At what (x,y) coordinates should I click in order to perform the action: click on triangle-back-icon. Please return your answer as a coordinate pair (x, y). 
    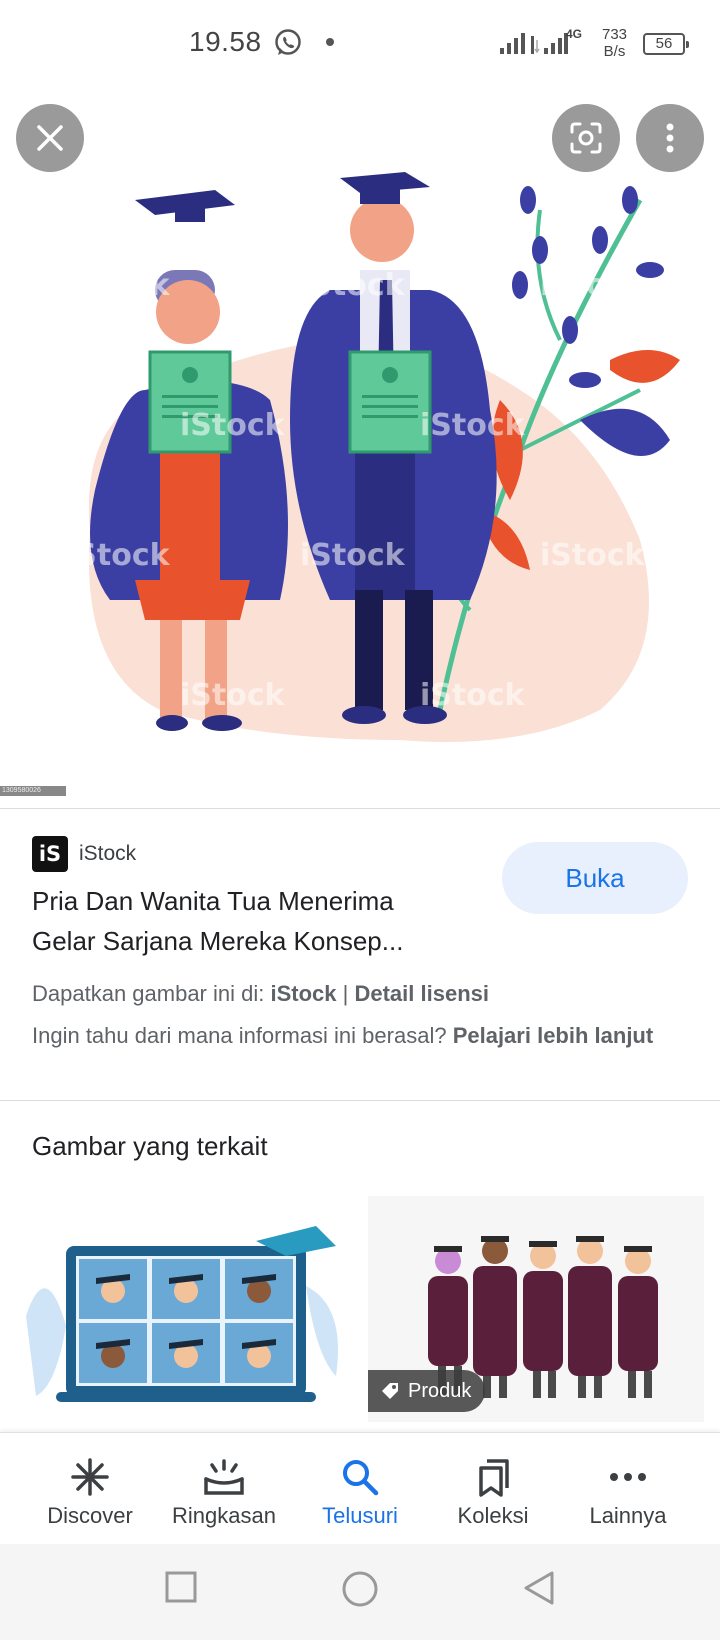
    Looking at the image, I should click on (539, 1588).